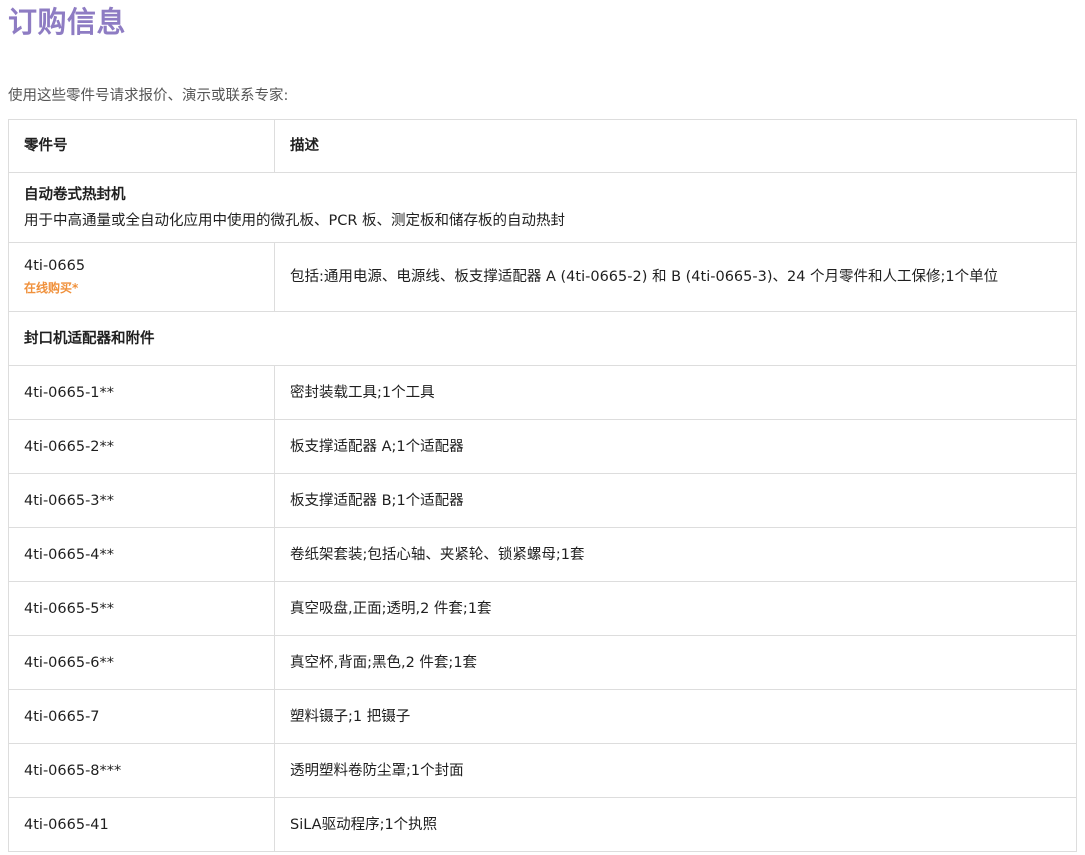 The image size is (1085, 855). I want to click on table-row: 4ti-0665-3** 板支撑适配器 B;1个适配器, so click(542, 500).